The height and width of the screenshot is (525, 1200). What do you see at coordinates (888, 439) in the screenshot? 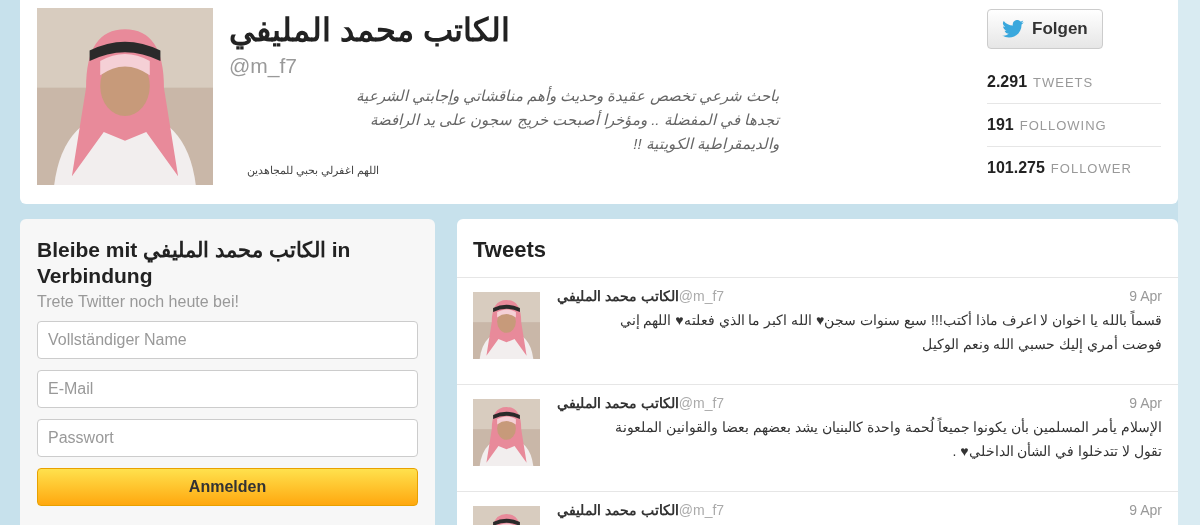
I see `tweet-text: الإسلام يأمر المسلمين بأن يكونوا جميعاً لُحمة واحدة كالبنيان يشد بعضهم بعضا والقوانين الملعونة تقول لا تتدخلوا في الشأن الداخلي♥ .` at bounding box center [888, 439].